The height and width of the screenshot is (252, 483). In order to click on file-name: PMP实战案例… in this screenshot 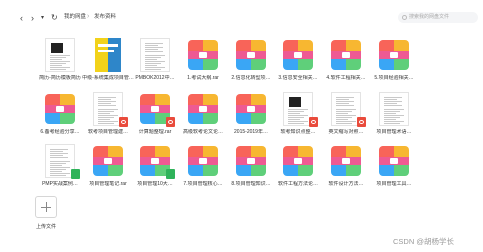, I will do `click(60, 184)`.